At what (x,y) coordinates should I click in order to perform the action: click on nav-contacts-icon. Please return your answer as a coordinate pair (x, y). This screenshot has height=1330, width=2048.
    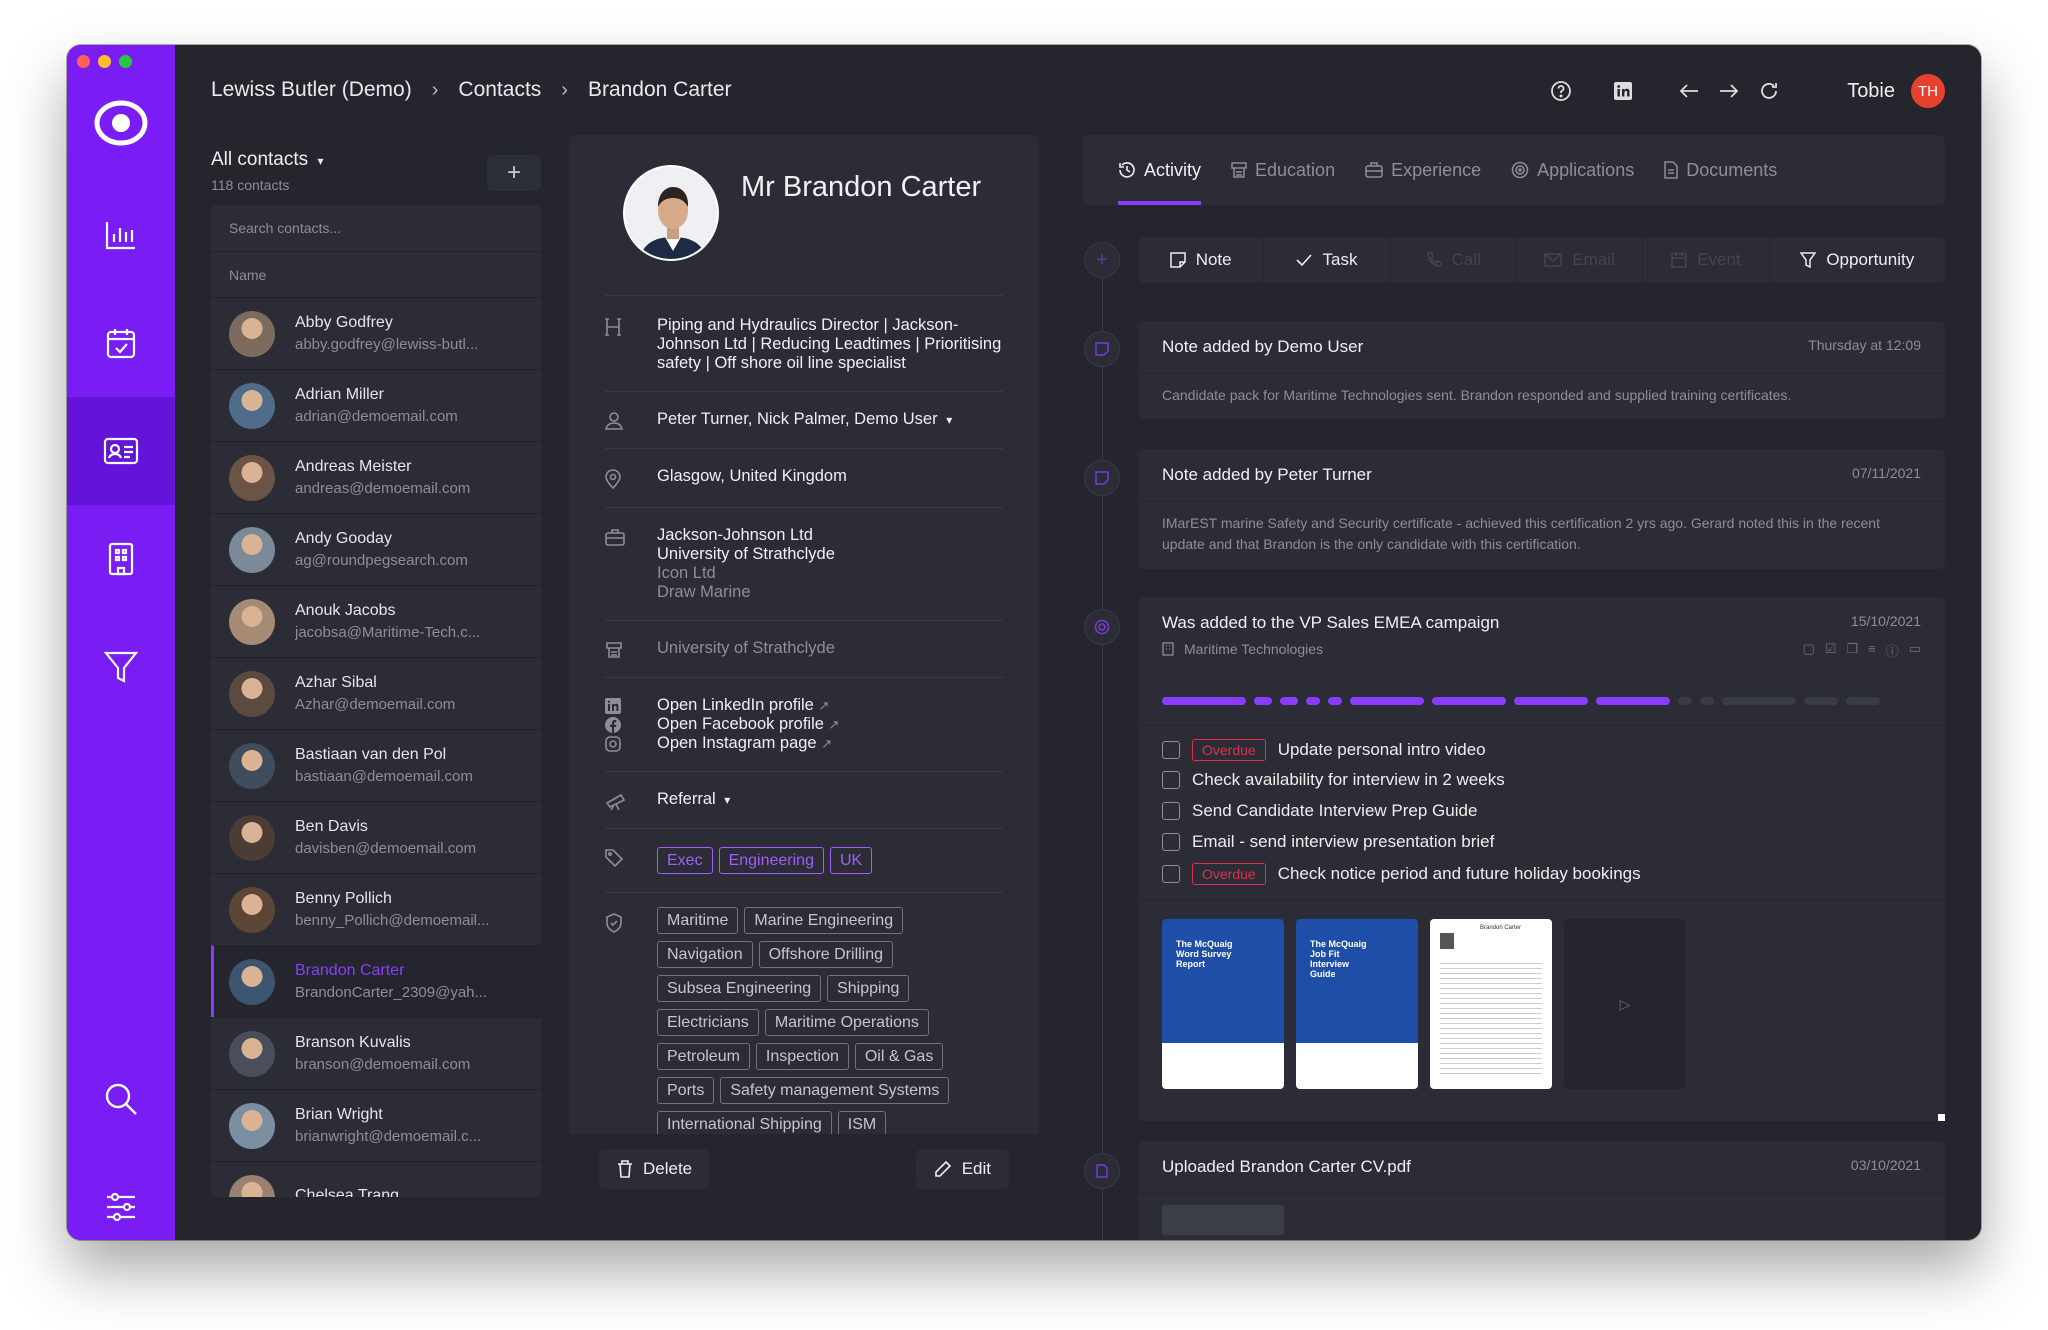
    Looking at the image, I should click on (121, 451).